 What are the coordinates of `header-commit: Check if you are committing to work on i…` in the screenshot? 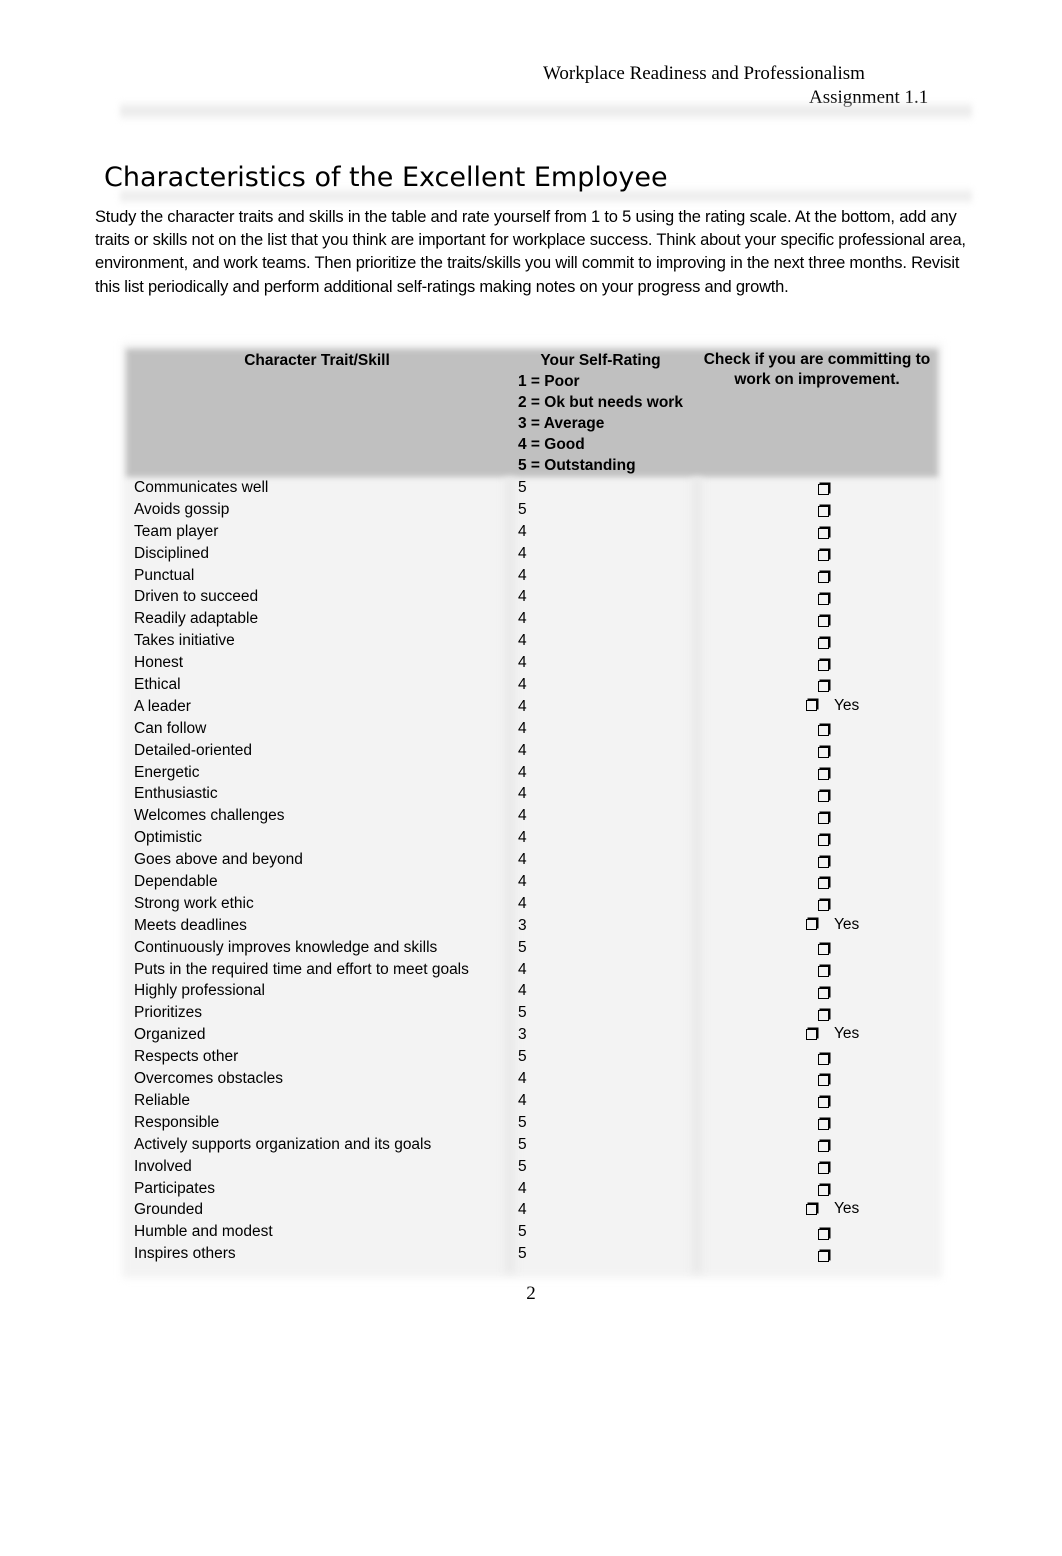 It's located at (817, 369).